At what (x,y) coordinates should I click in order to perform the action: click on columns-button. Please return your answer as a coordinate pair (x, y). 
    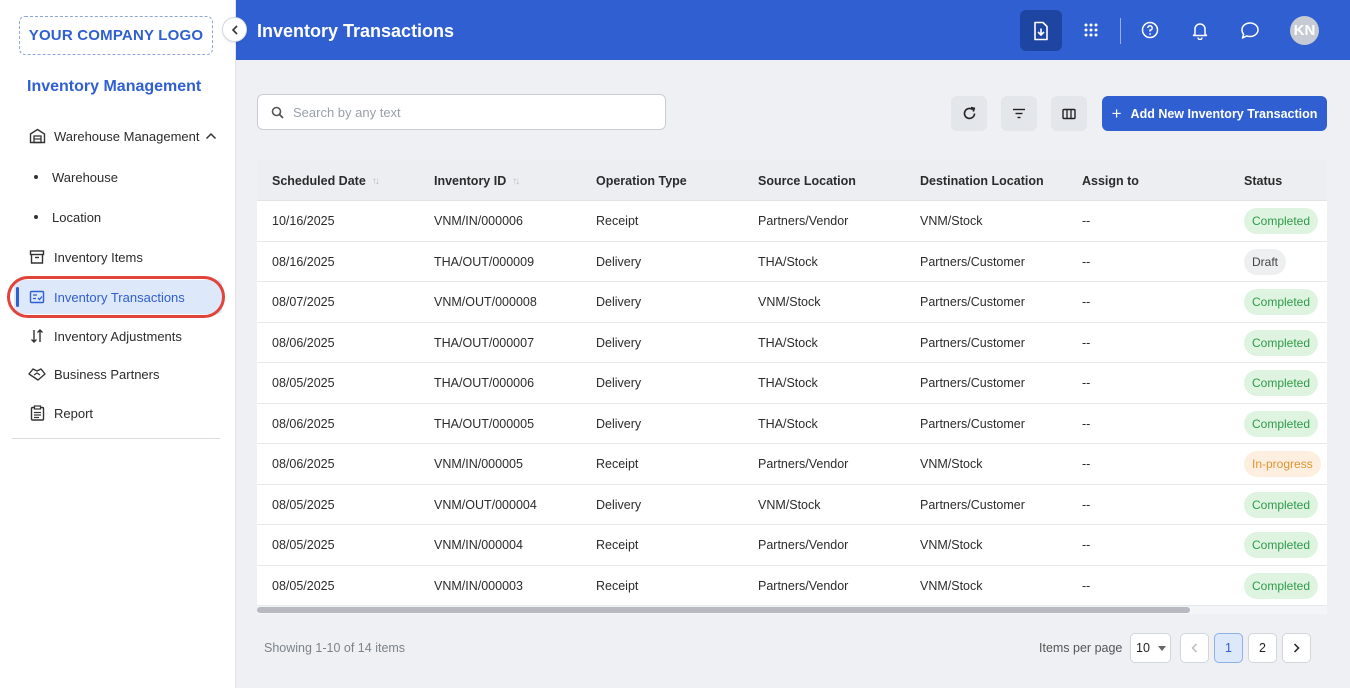
    Looking at the image, I should click on (1069, 113).